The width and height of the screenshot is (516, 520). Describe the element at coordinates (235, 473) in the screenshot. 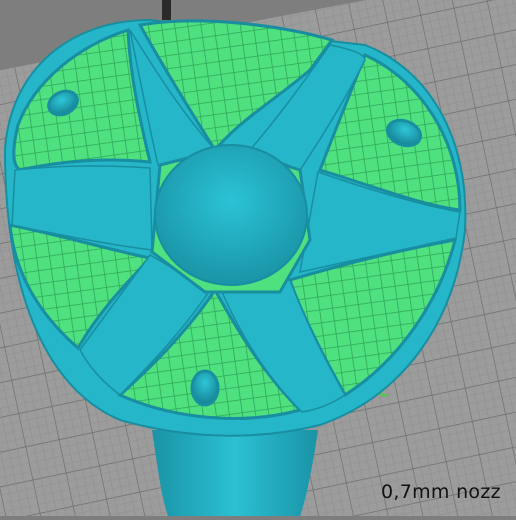

I see `model-stem` at that location.